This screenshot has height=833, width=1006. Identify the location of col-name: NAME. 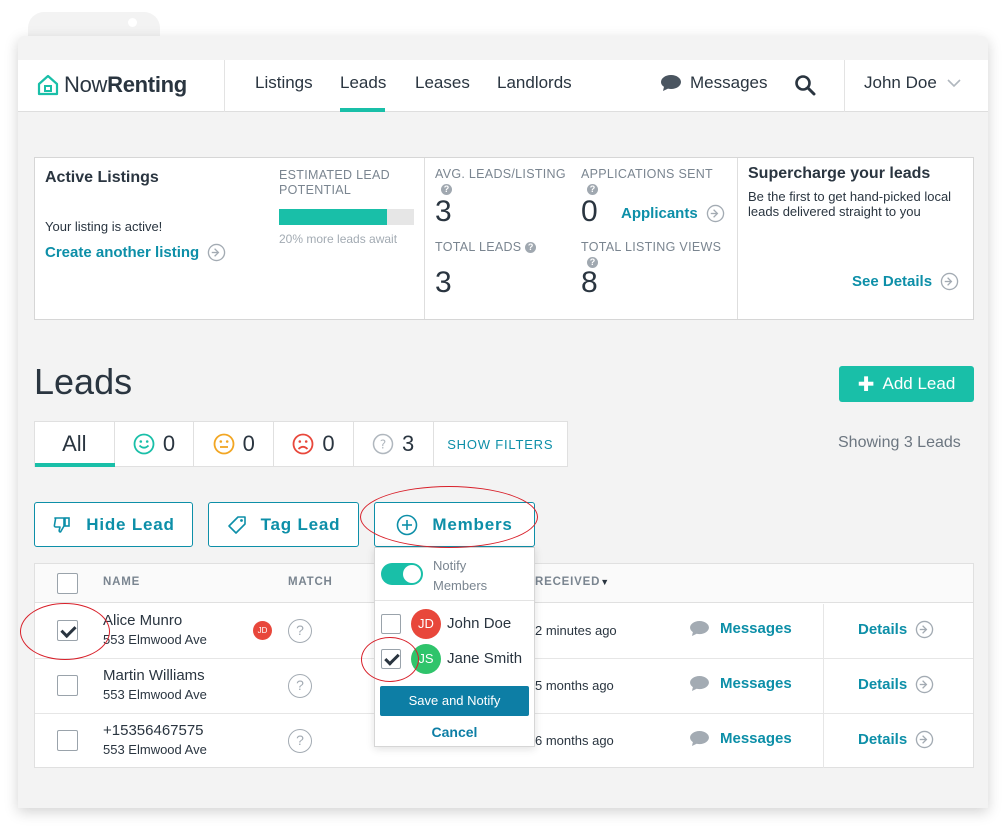
(121, 582).